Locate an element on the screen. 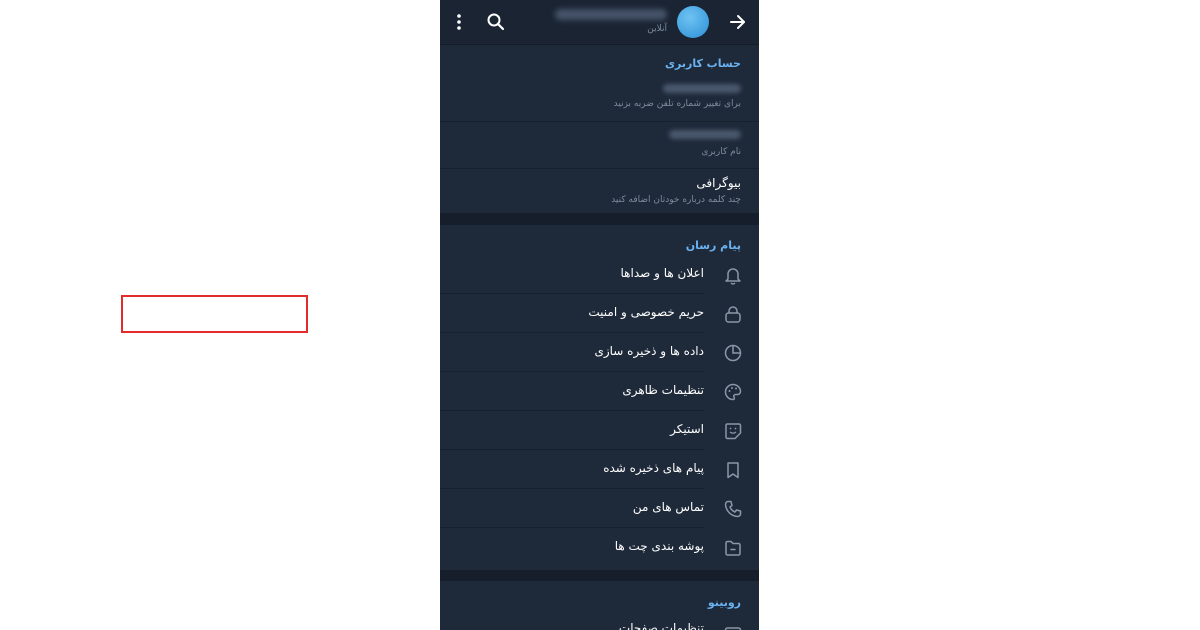 This screenshot has width=1200, height=630. menu-item-page-settings: تنظیمات صفحات is located at coordinates (599, 622).